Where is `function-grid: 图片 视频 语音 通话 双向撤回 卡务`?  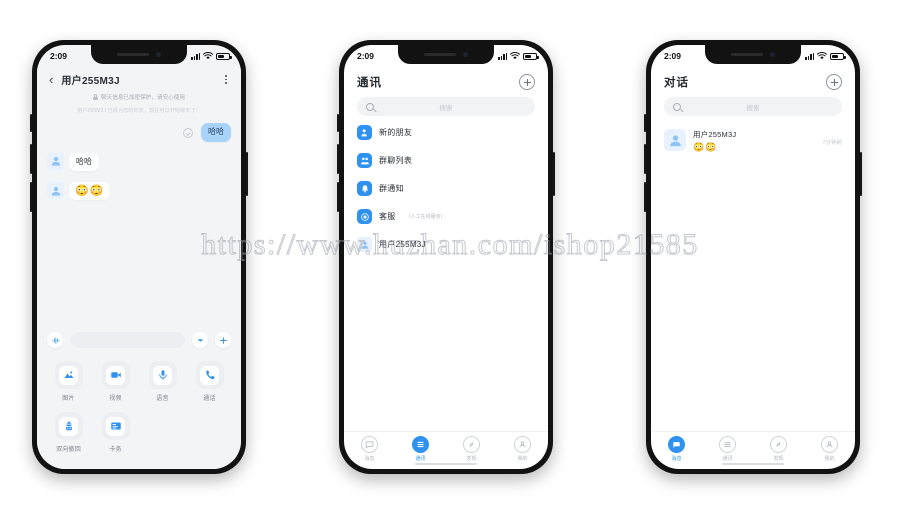 function-grid: 图片 视频 语音 通话 双向撤回 卡务 is located at coordinates (139, 412).